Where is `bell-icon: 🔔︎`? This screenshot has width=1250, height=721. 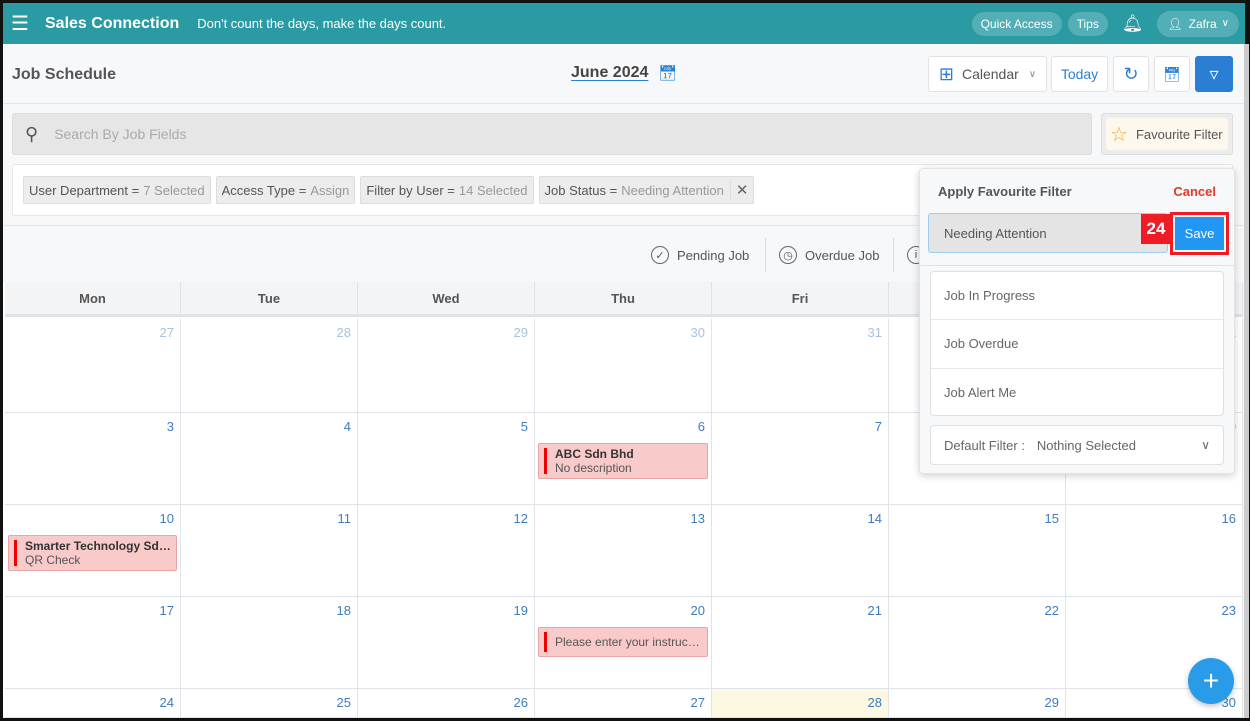
bell-icon: 🔔︎ is located at coordinates (1133, 24).